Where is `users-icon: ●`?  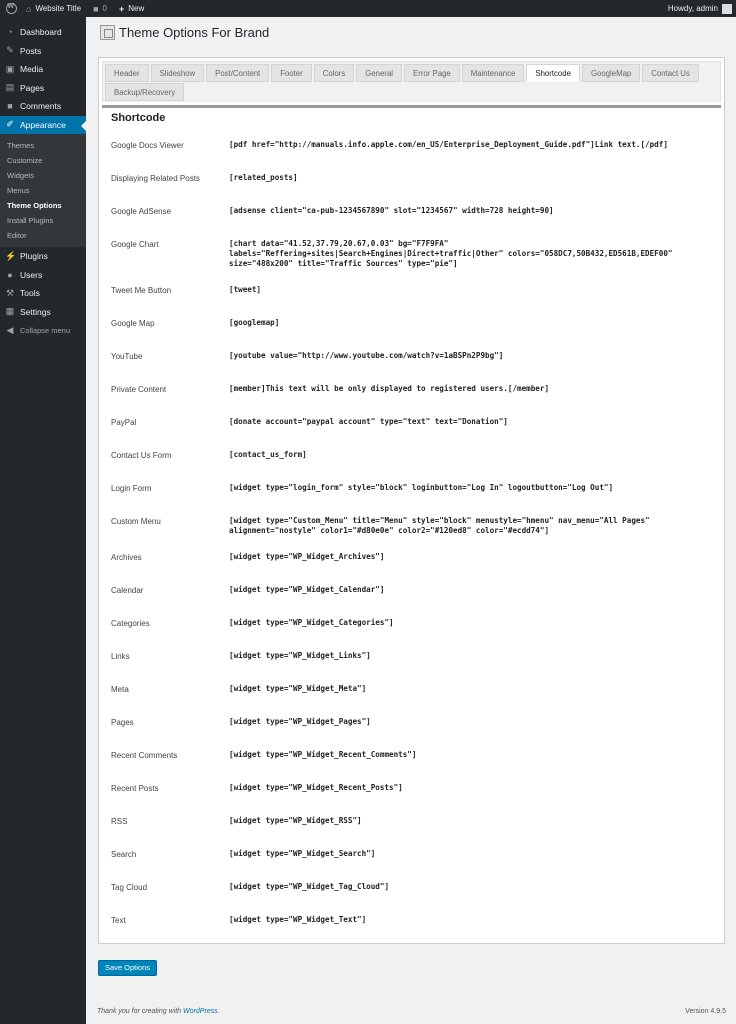 users-icon: ● is located at coordinates (10, 274).